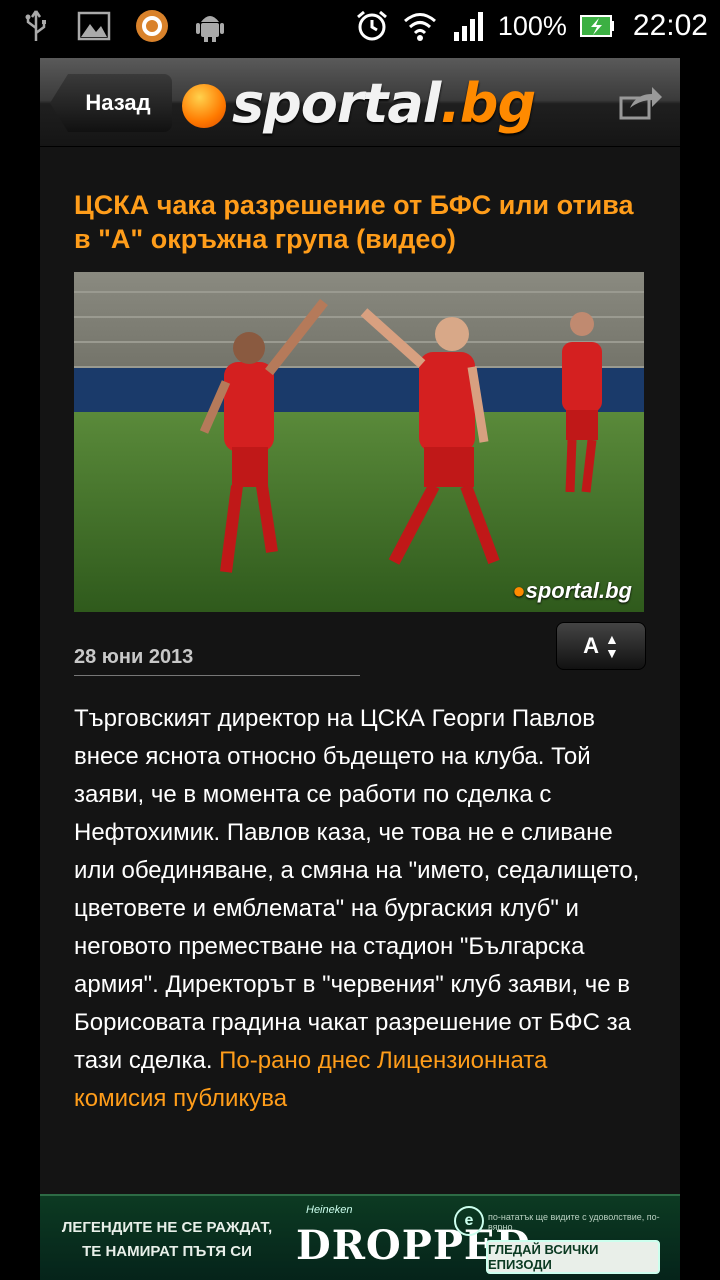 This screenshot has height=1280, width=720. I want to click on clock: 22:02, so click(670, 25).